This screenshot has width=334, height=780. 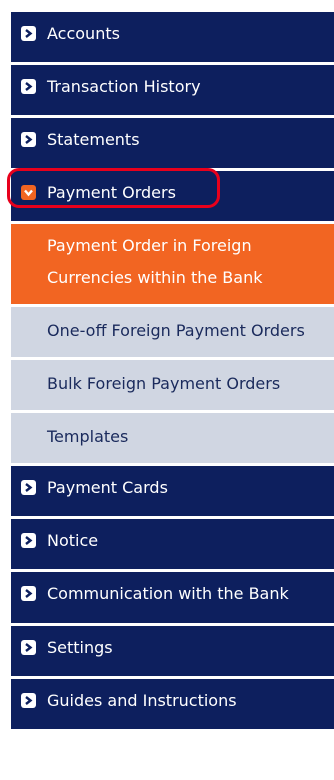 I want to click on menu-item-label: Payment Cards, so click(x=107, y=487).